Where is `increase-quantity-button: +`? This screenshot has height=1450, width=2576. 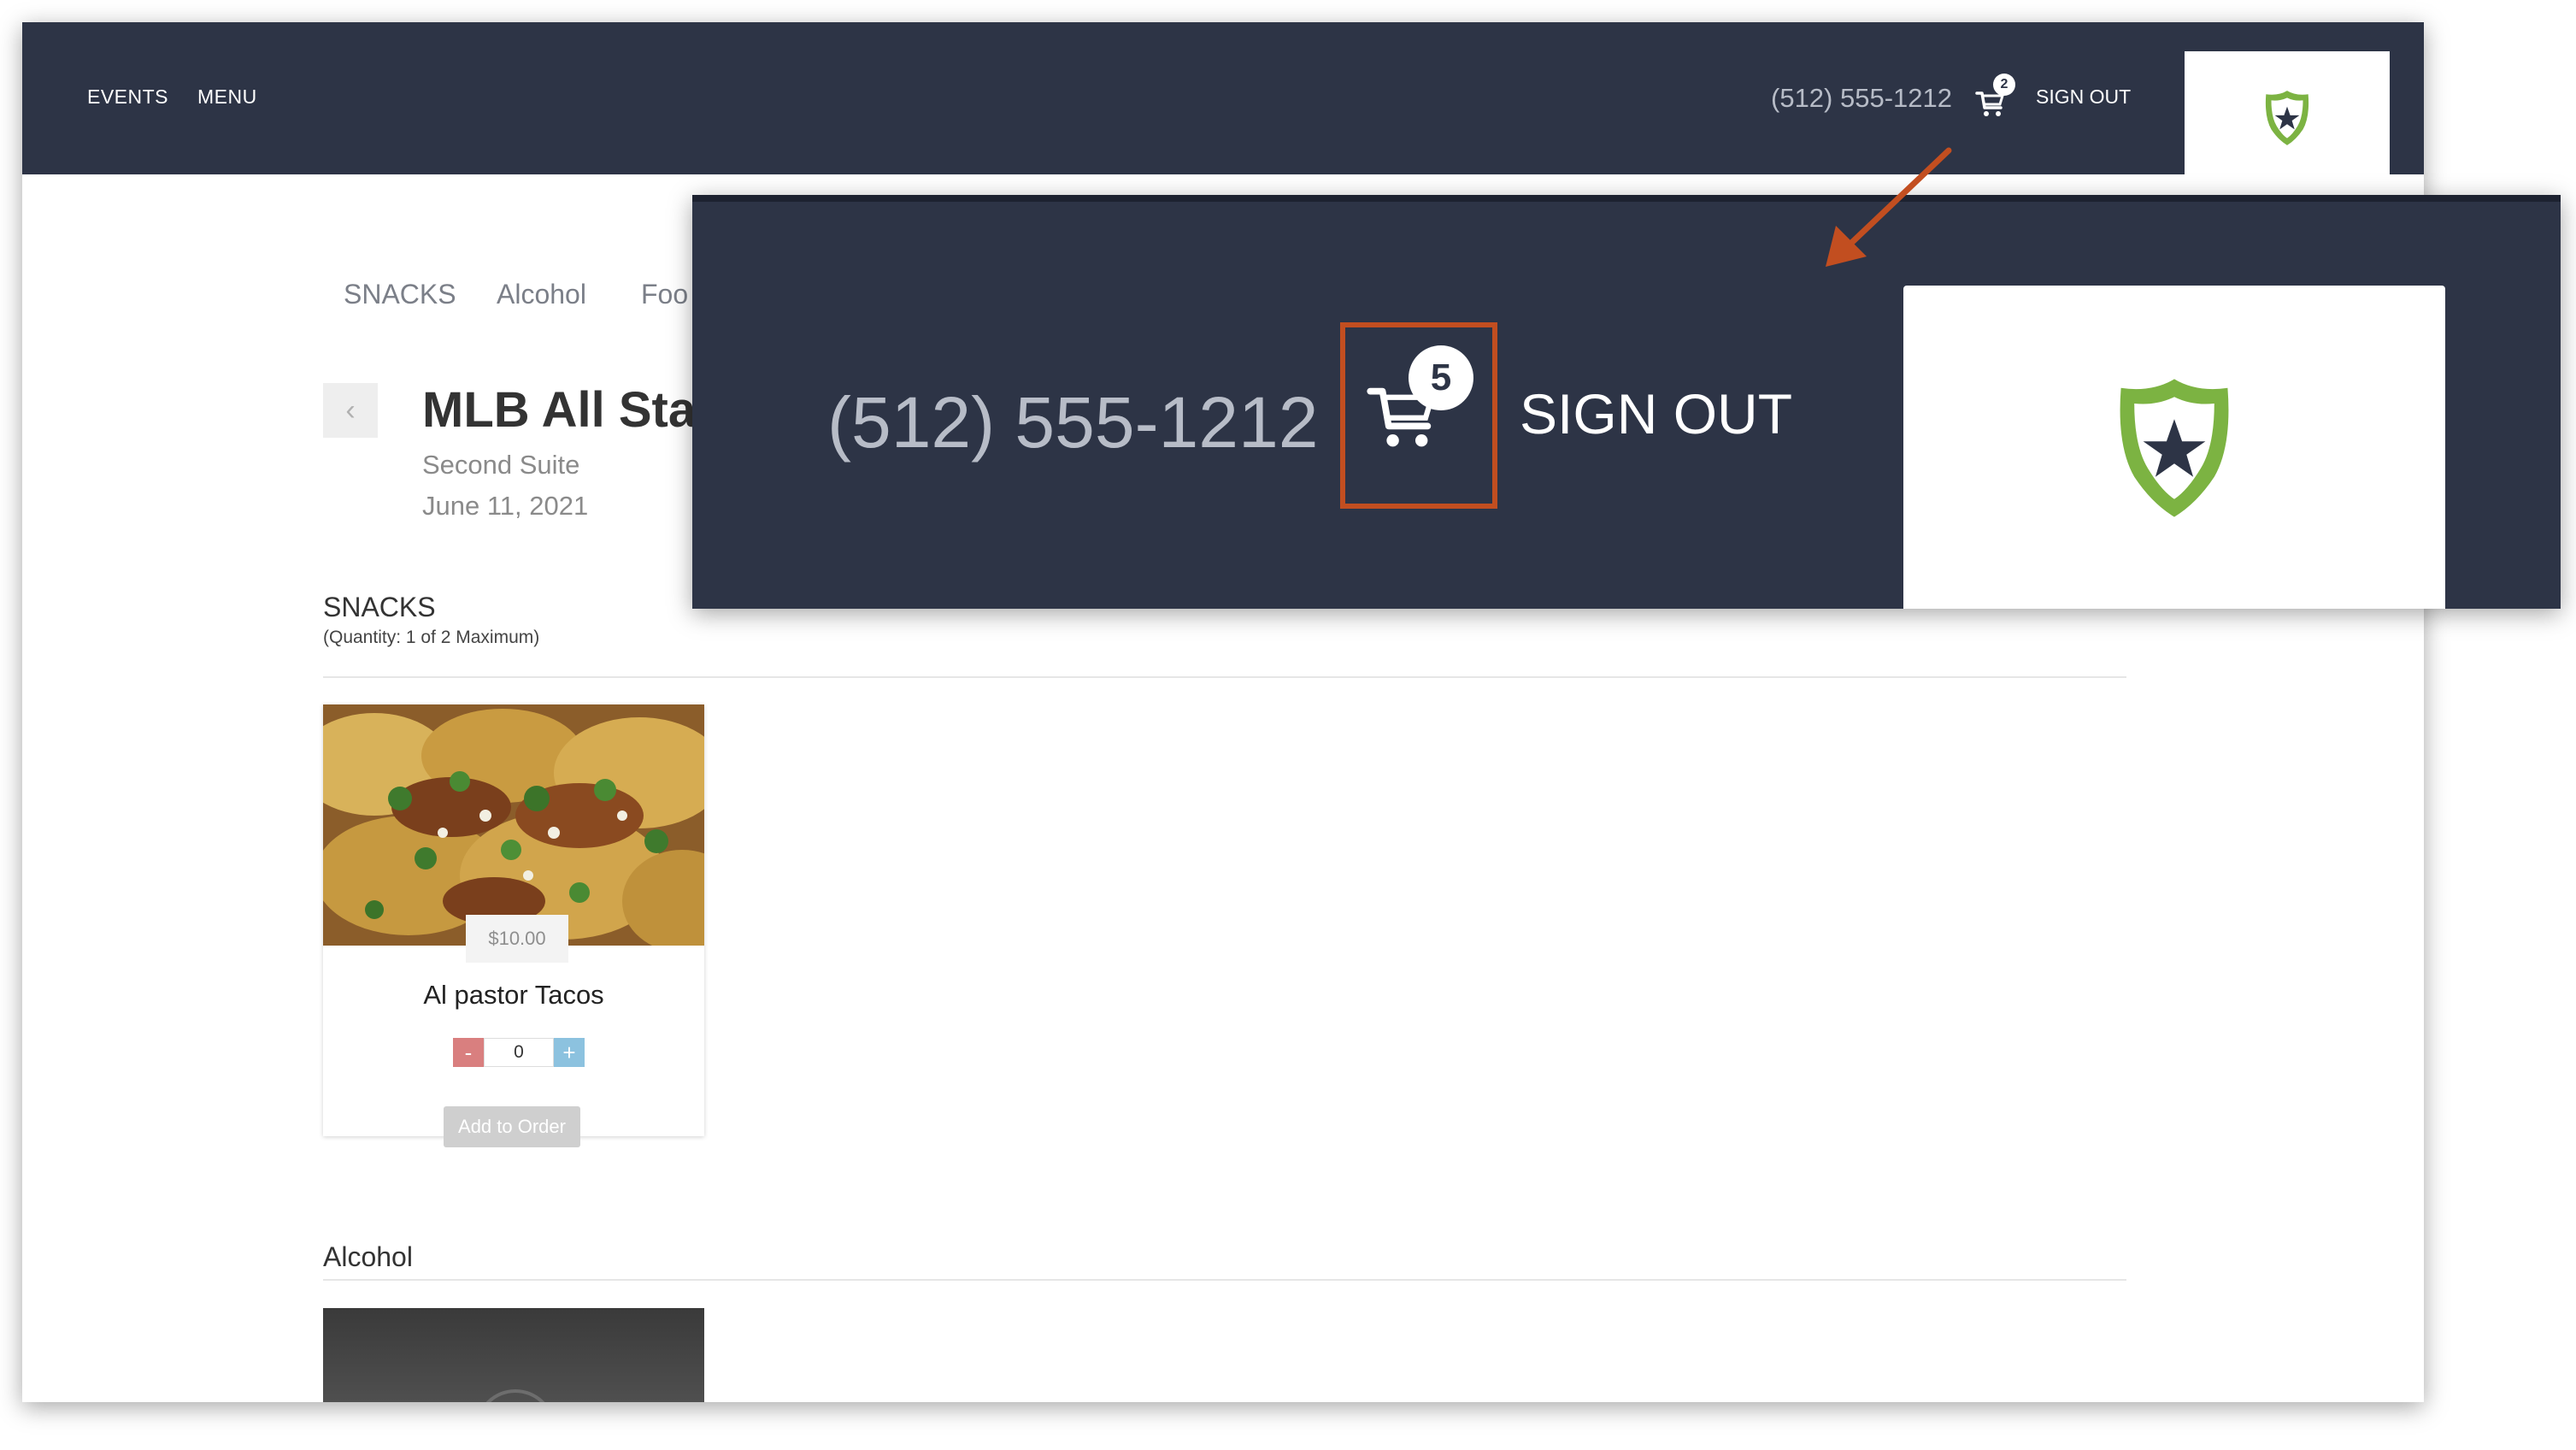
increase-quantity-button: + is located at coordinates (569, 1052).